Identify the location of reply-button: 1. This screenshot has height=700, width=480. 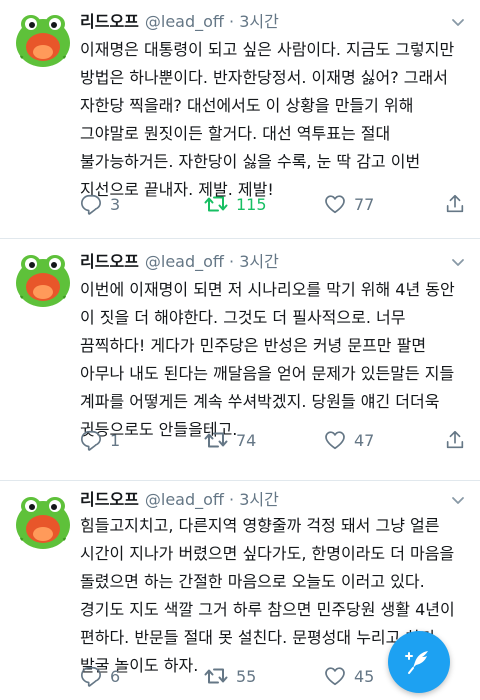
(100, 440).